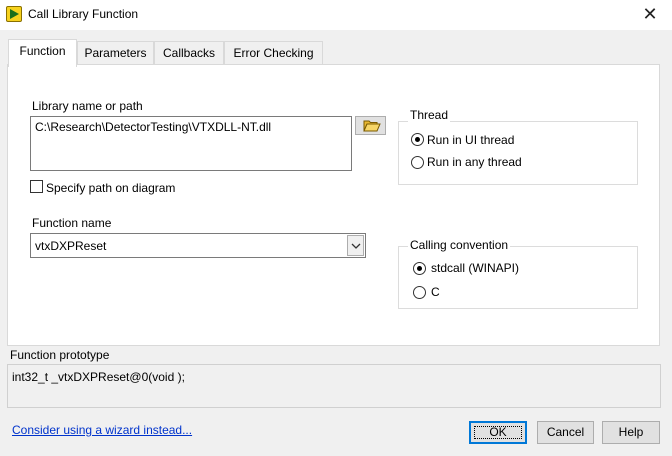 This screenshot has width=672, height=456. I want to click on browse-button, so click(370, 125).